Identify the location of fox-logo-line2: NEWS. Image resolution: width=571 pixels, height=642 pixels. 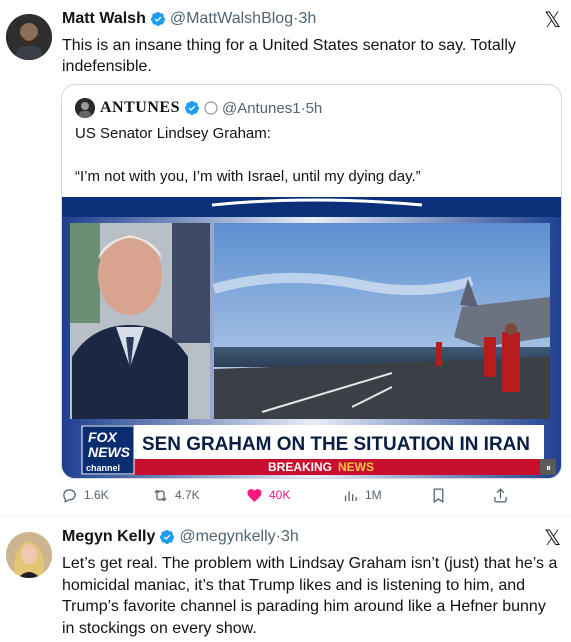
(109, 452).